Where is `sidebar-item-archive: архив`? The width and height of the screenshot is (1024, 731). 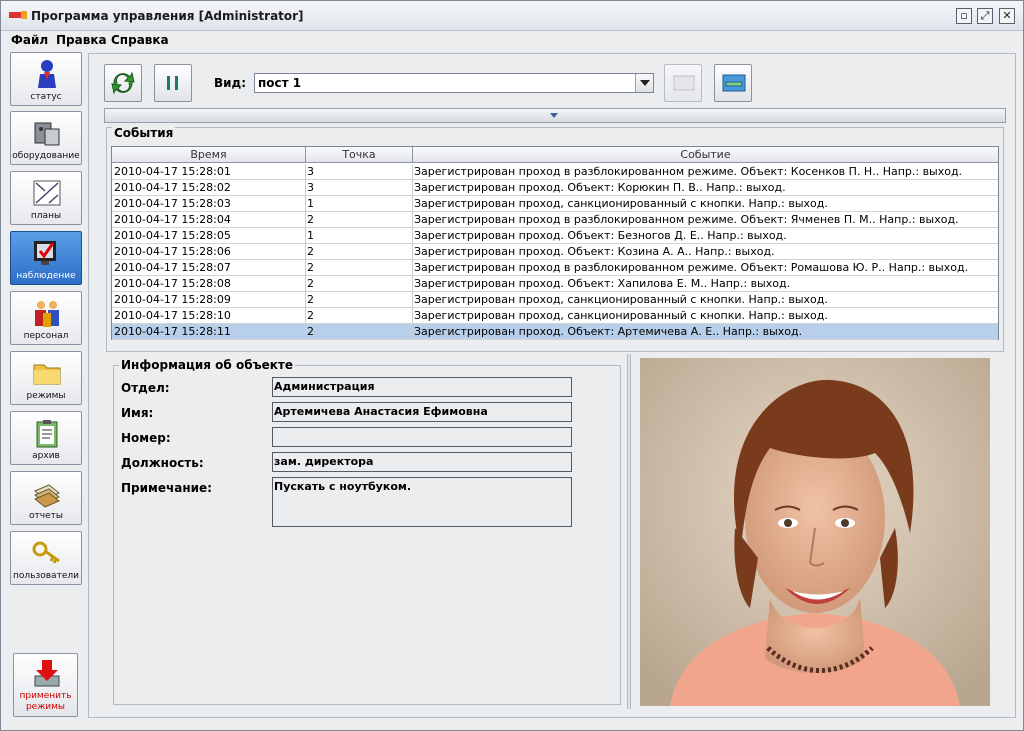 sidebar-item-archive: архив is located at coordinates (46, 438).